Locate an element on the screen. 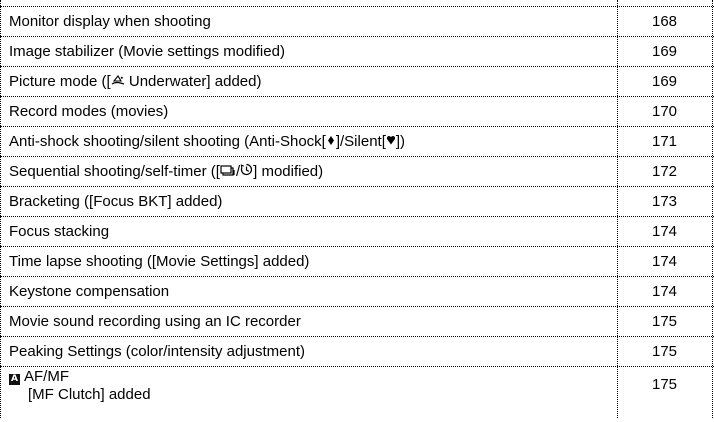 The height and width of the screenshot is (422, 714). toc-row: Focus stacking 174 is located at coordinates (357, 232).